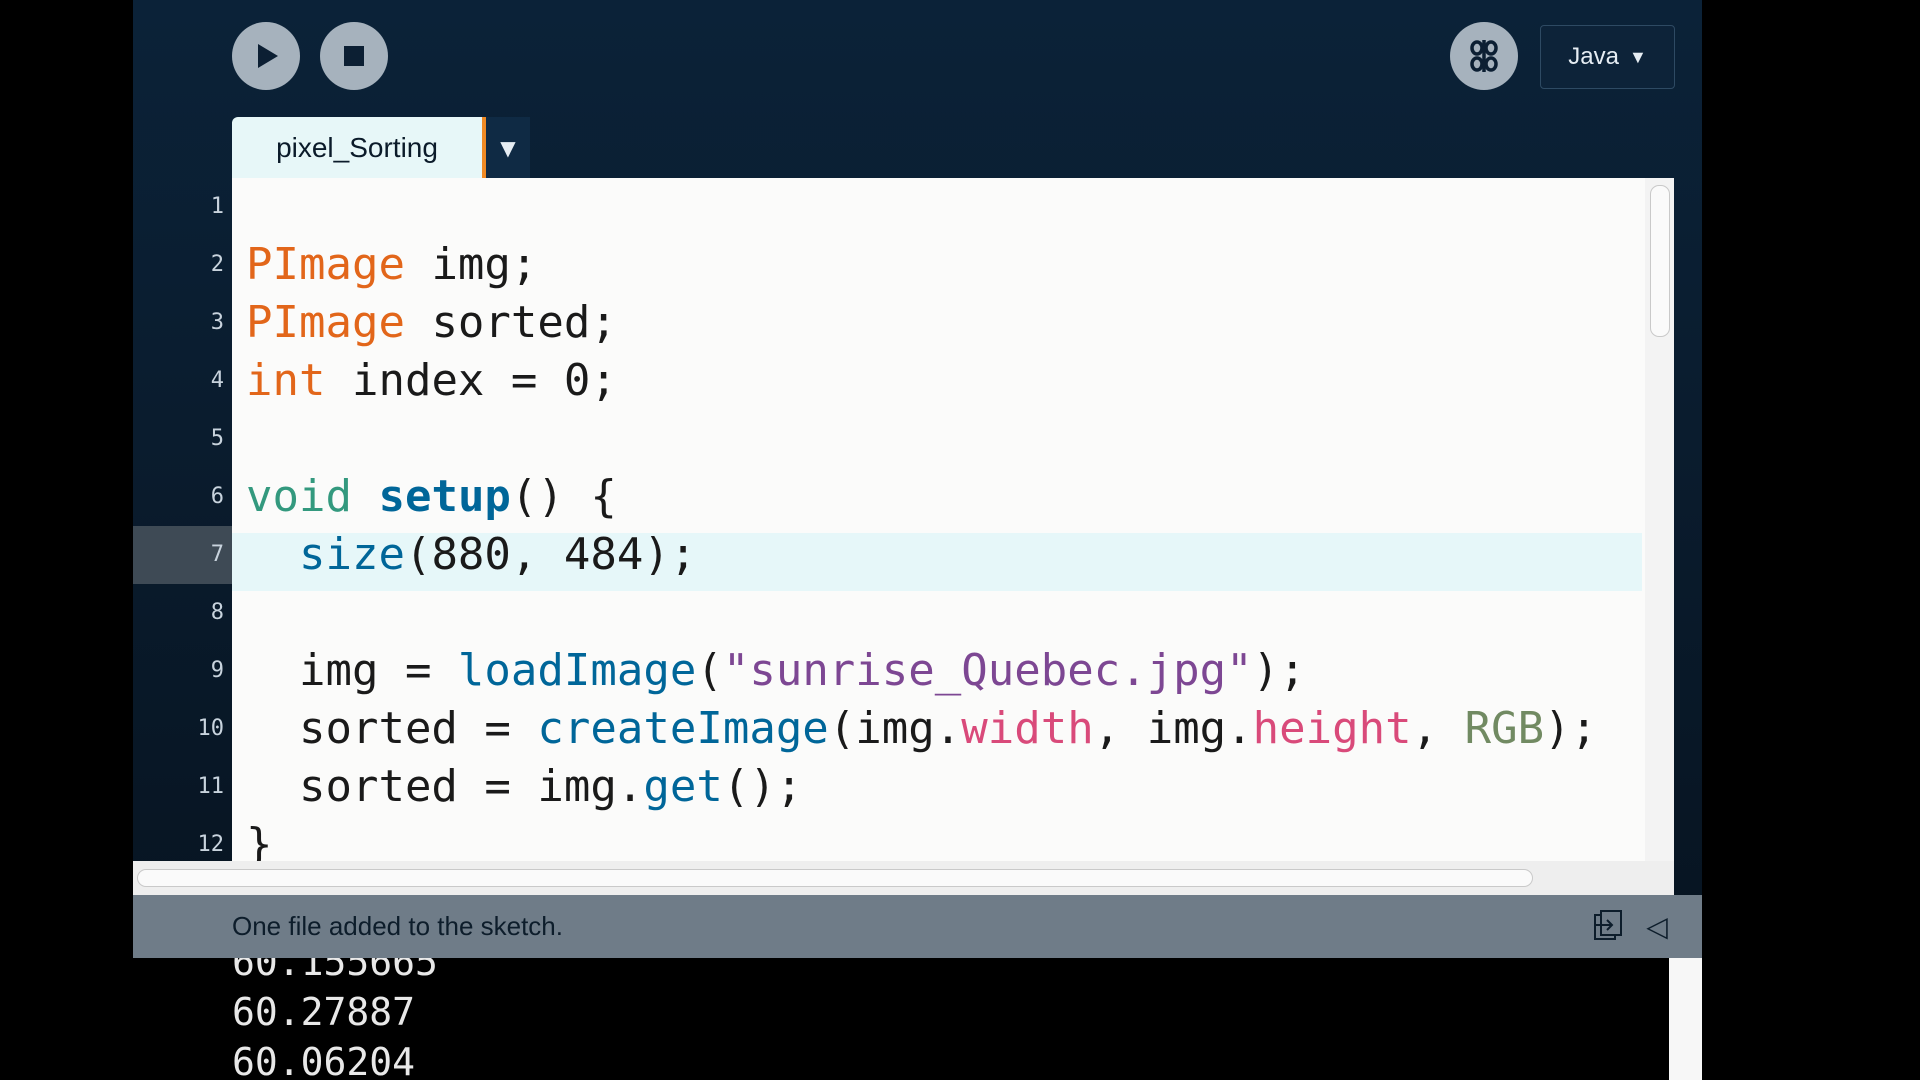  Describe the element at coordinates (211, 728) in the screenshot. I see `line-number: 10` at that location.